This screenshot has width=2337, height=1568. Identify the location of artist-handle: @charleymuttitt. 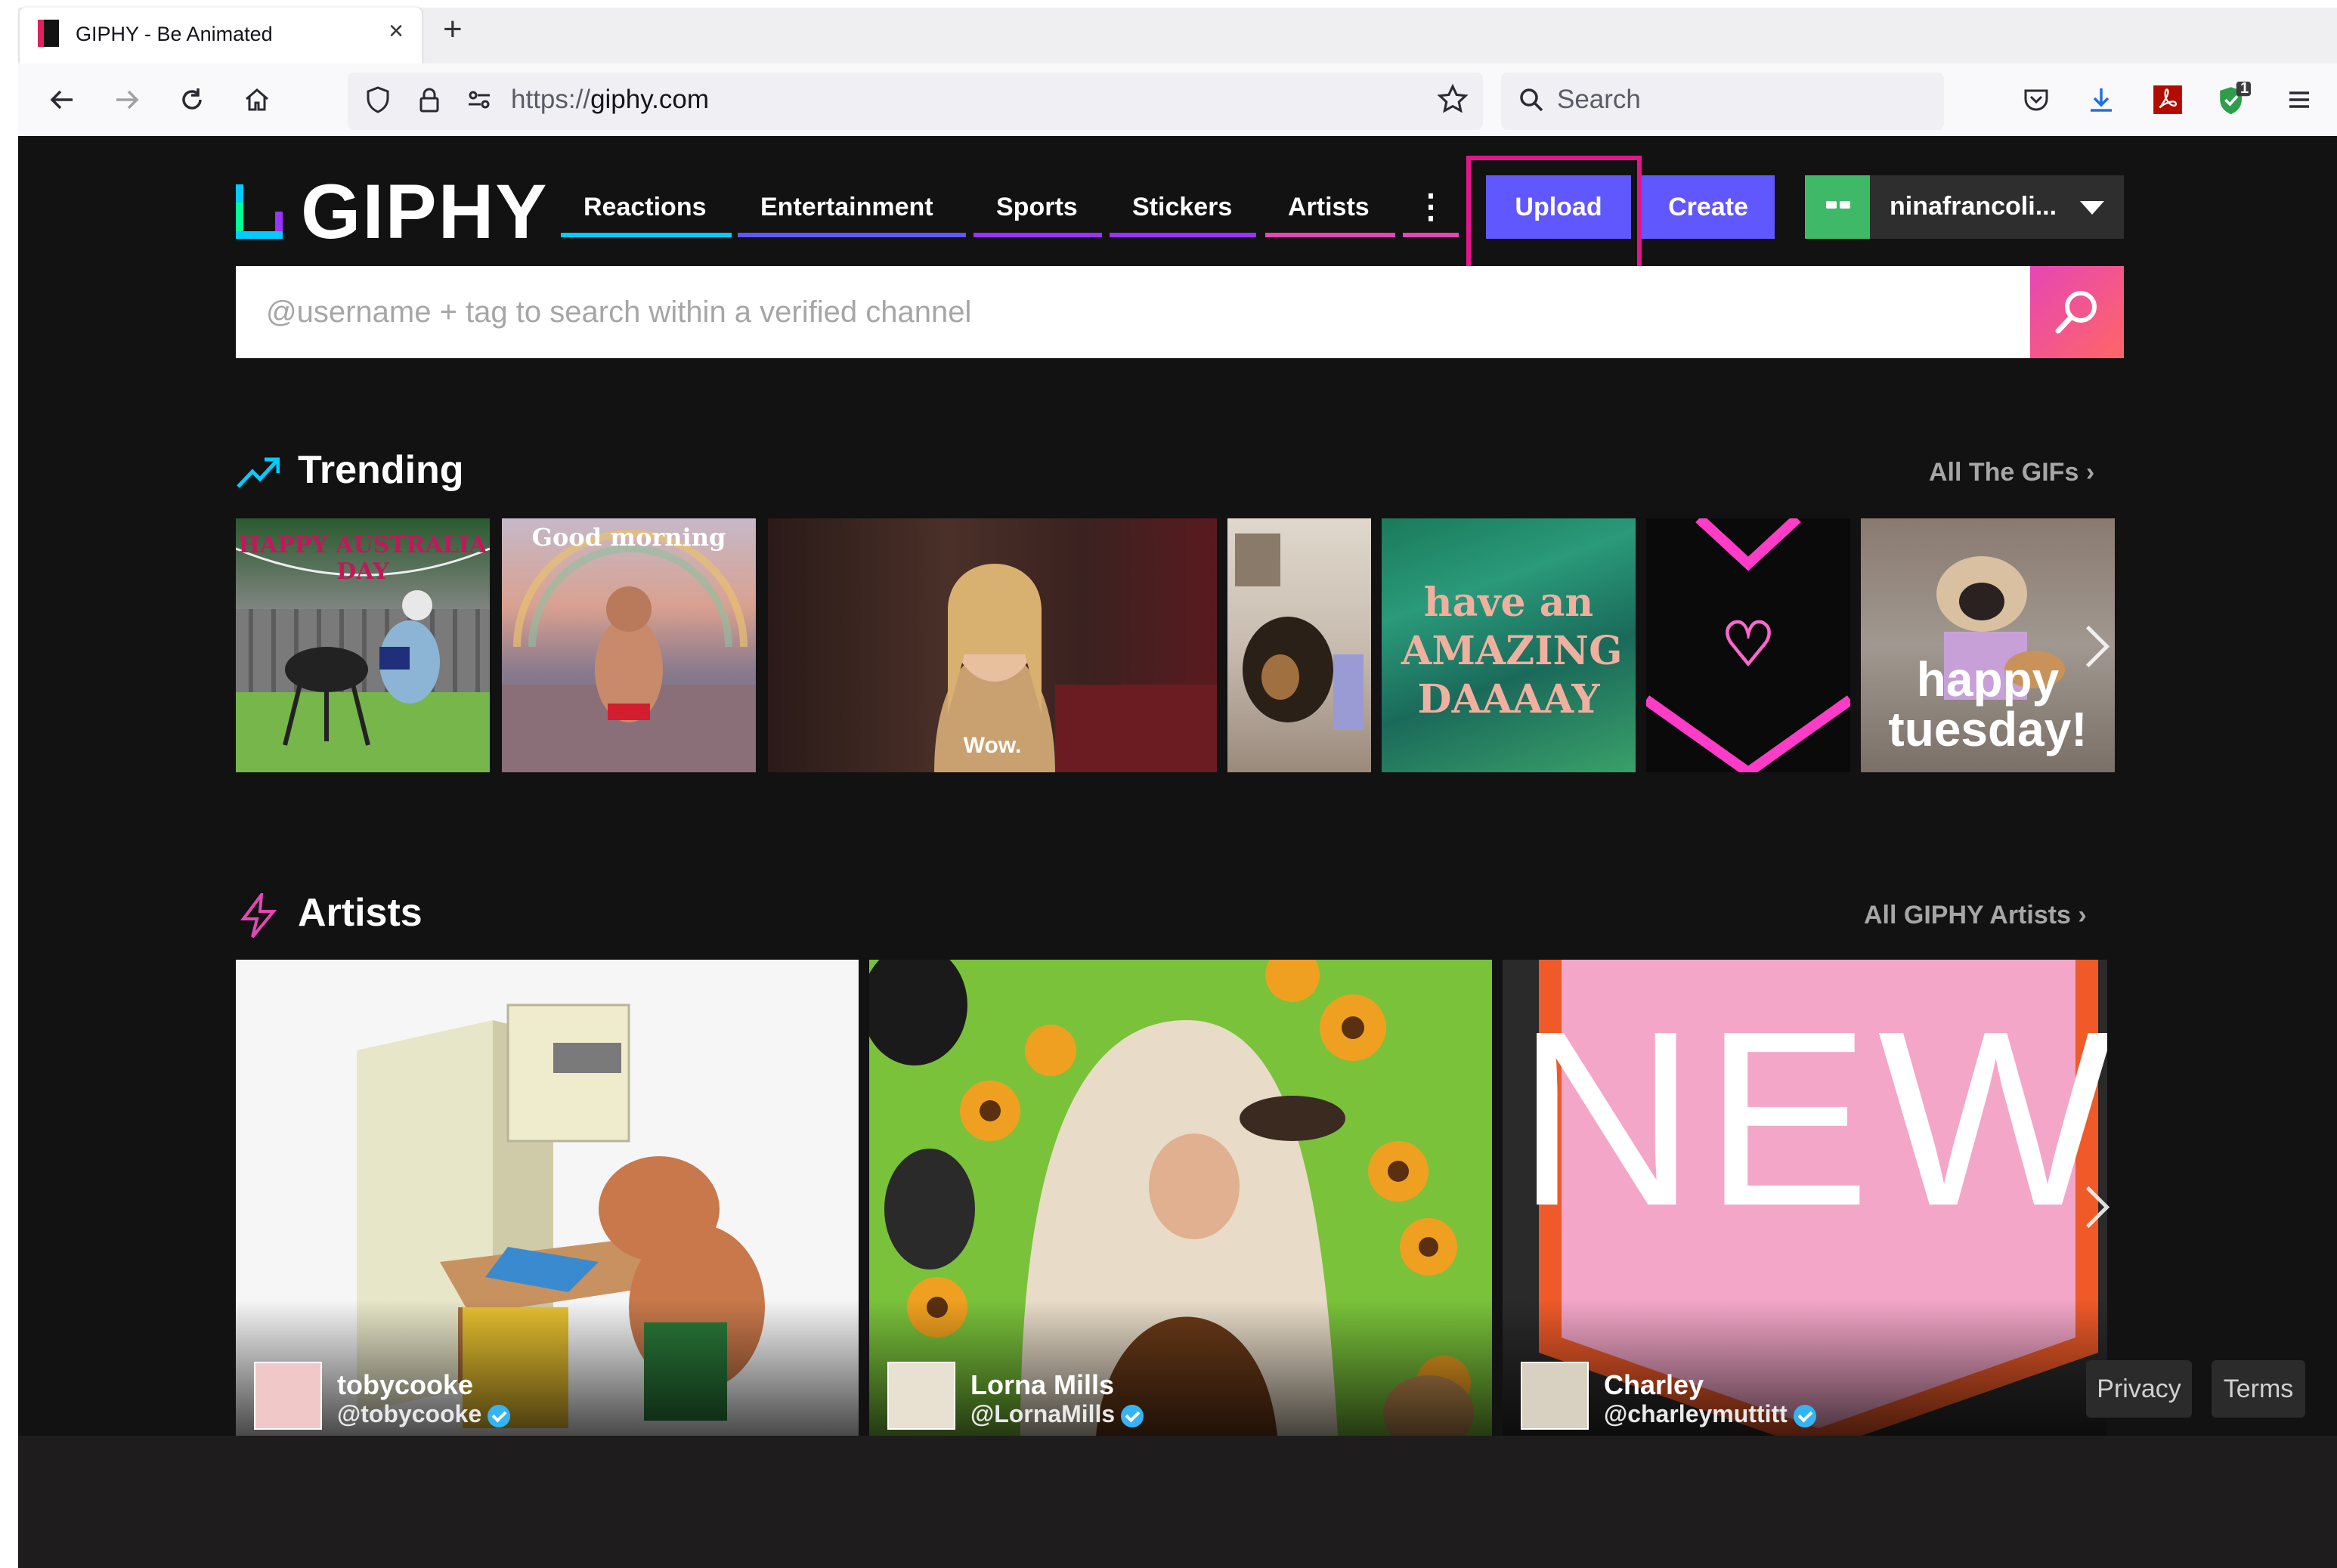
(1710, 1414).